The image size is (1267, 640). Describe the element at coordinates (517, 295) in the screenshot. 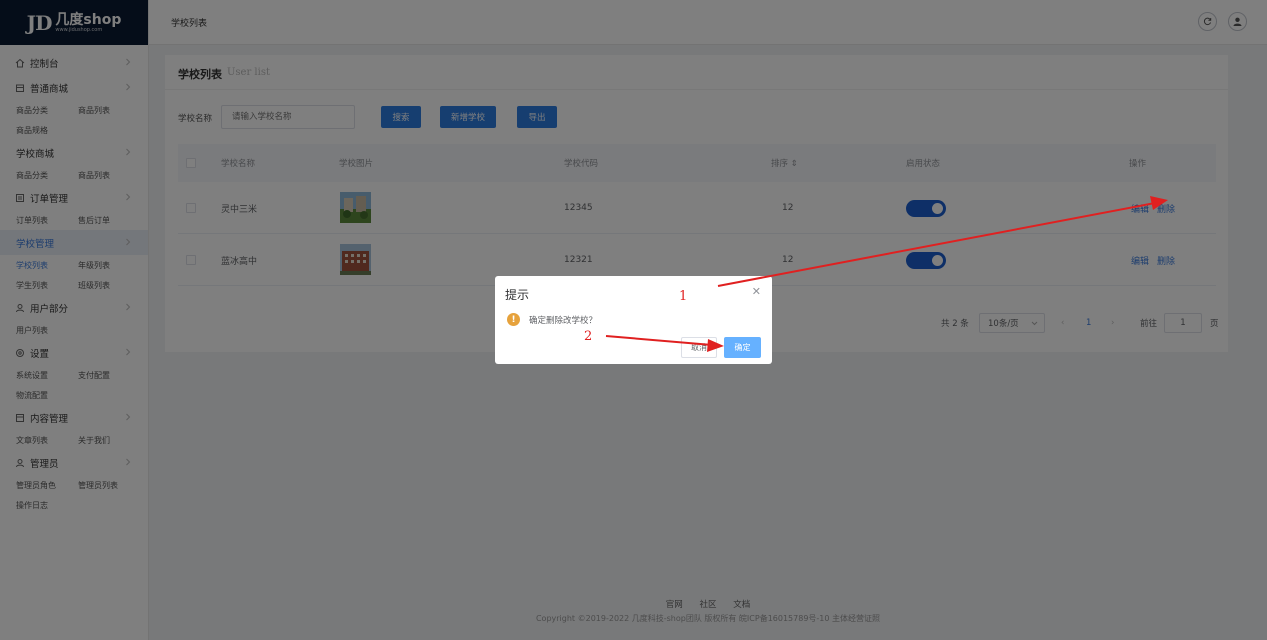

I see `dialog-title: 提示` at that location.